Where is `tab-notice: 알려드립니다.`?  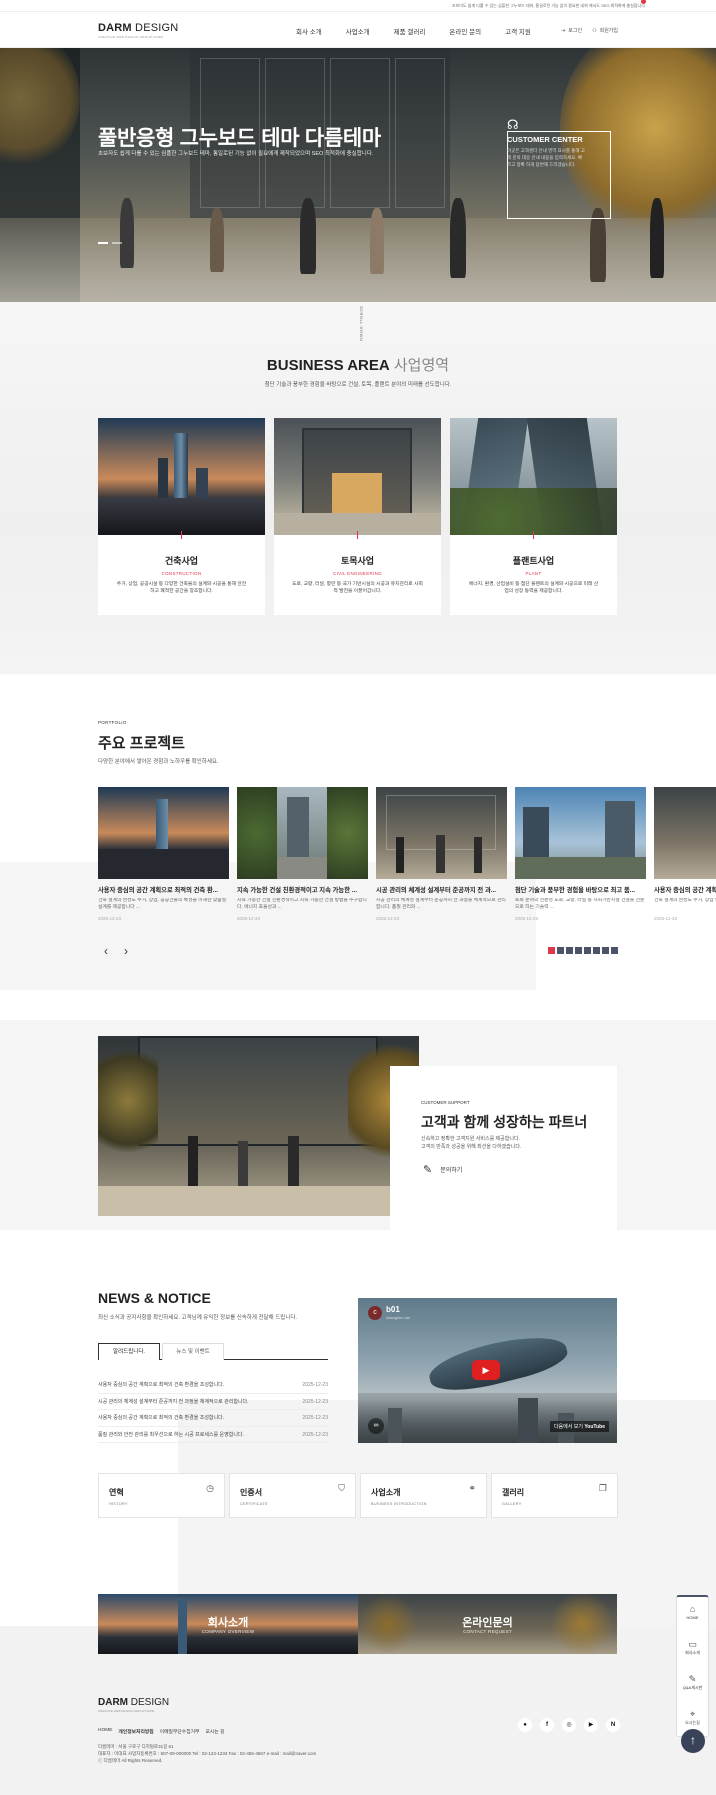 tab-notice: 알려드립니다. is located at coordinates (129, 1351).